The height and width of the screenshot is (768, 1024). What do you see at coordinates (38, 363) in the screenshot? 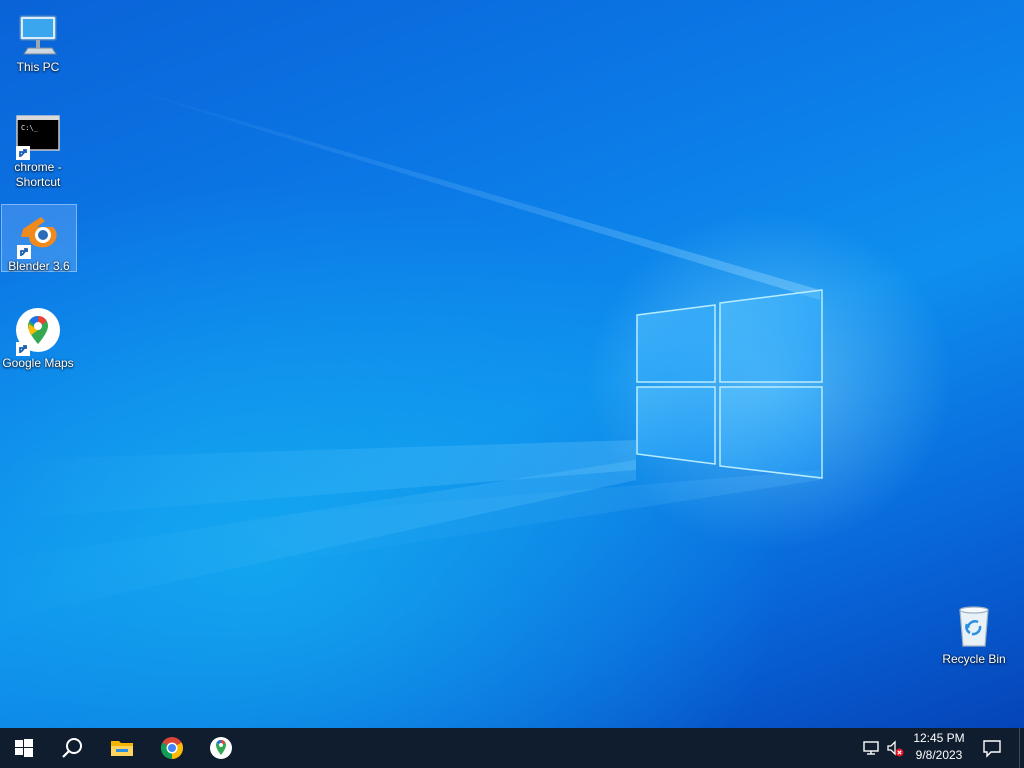
I see `desktop-icon-label: Google Maps` at bounding box center [38, 363].